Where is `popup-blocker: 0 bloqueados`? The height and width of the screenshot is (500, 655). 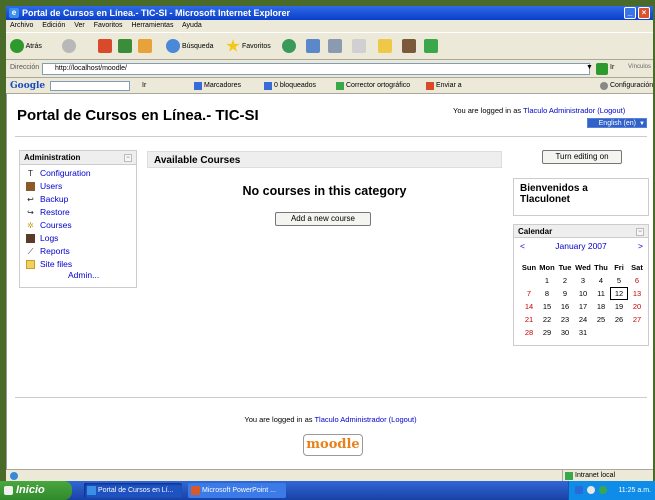 popup-blocker: 0 bloqueados is located at coordinates (290, 86).